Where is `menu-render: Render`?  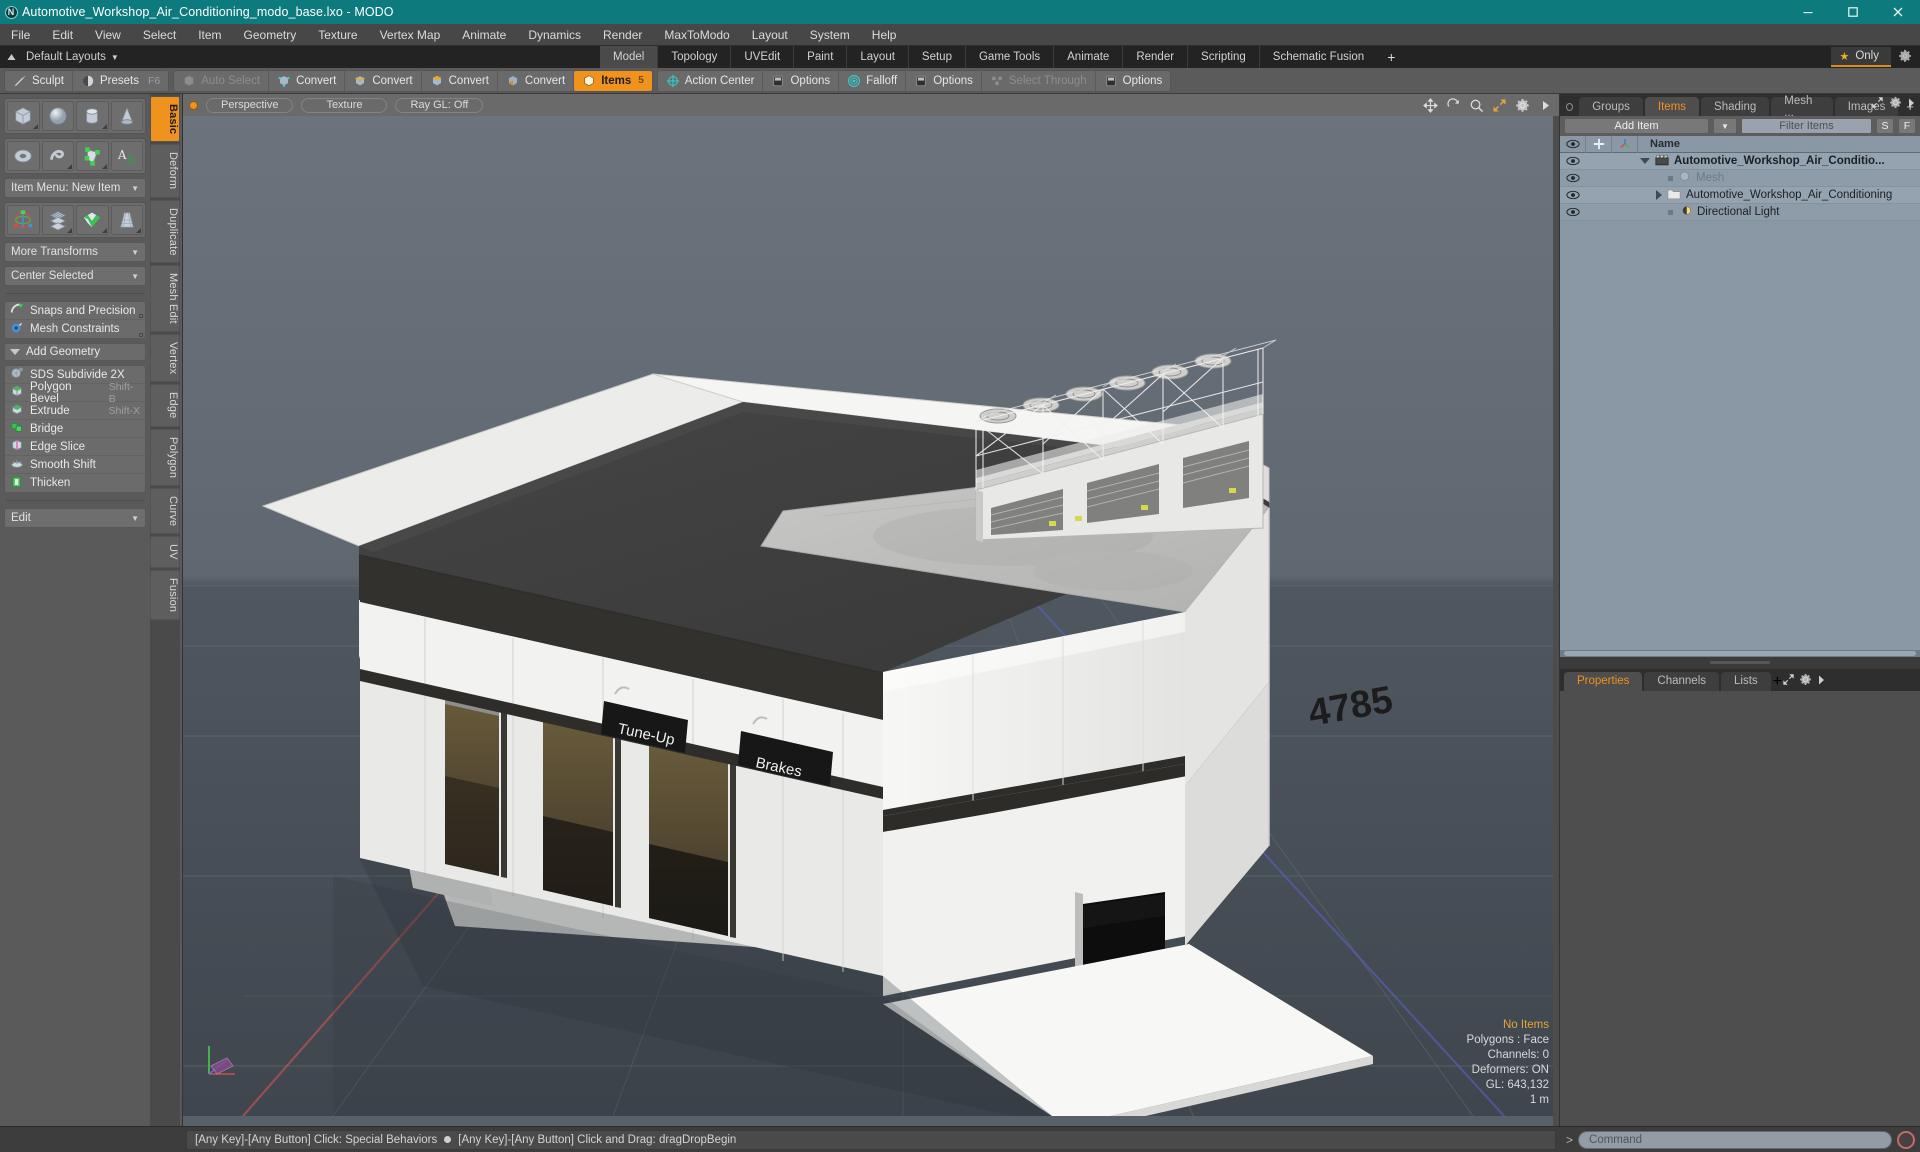 menu-render: Render is located at coordinates (622, 35).